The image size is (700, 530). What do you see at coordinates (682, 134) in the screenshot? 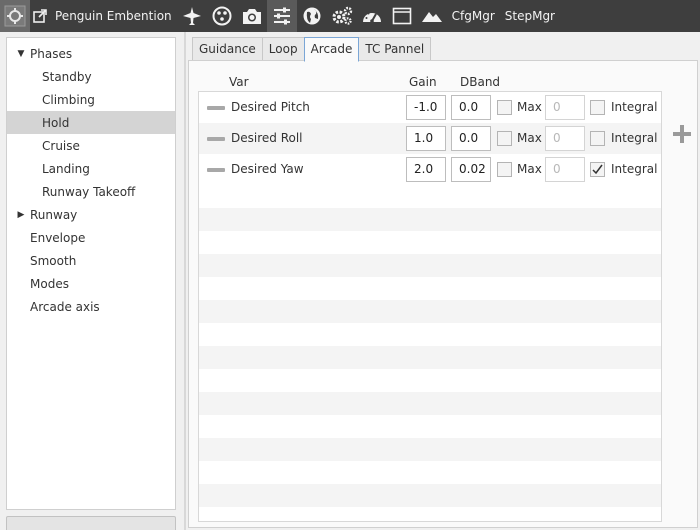
I see `add-row-plus-icon` at bounding box center [682, 134].